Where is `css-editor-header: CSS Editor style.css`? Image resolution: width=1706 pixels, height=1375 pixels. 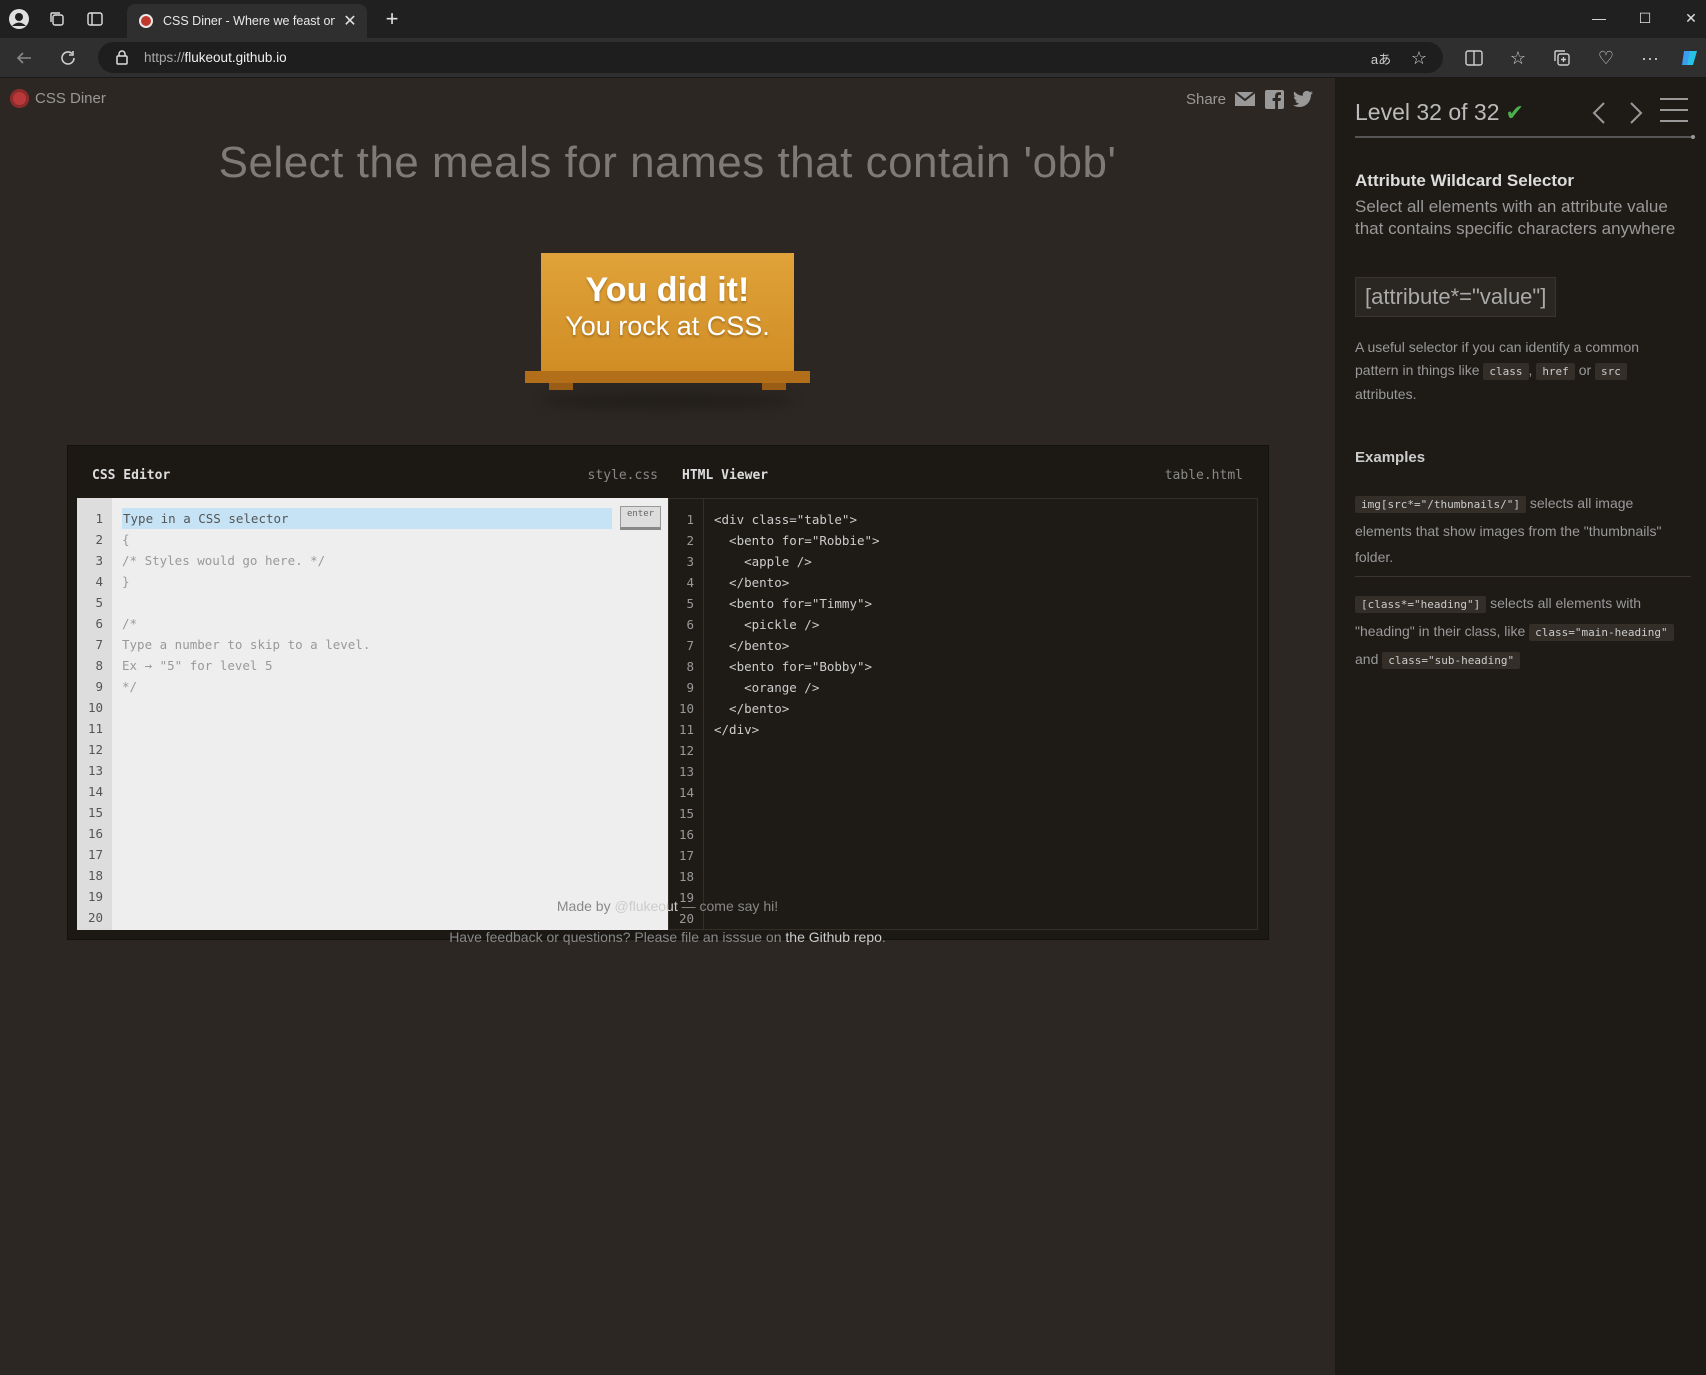
css-editor-header: CSS Editor style.css is located at coordinates (375, 472).